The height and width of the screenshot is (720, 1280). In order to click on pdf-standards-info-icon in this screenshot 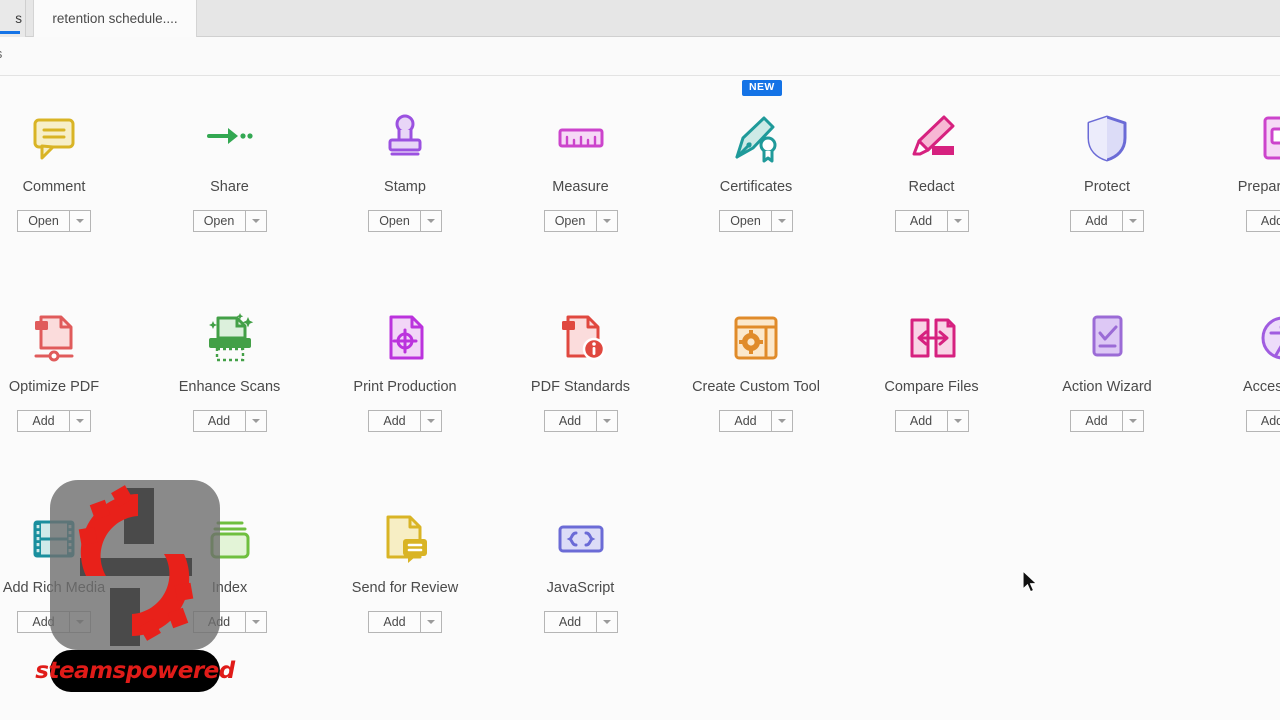, I will do `click(581, 338)`.